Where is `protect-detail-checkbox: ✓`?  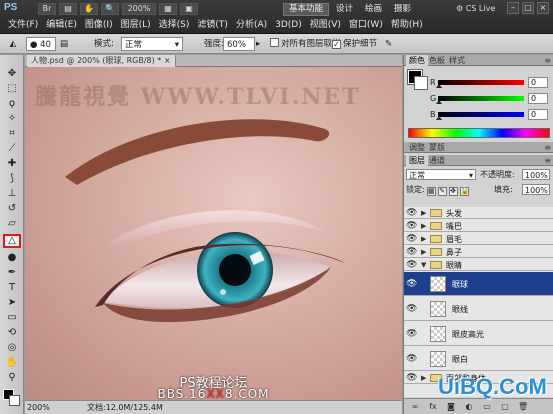 protect-detail-checkbox: ✓ is located at coordinates (336, 44).